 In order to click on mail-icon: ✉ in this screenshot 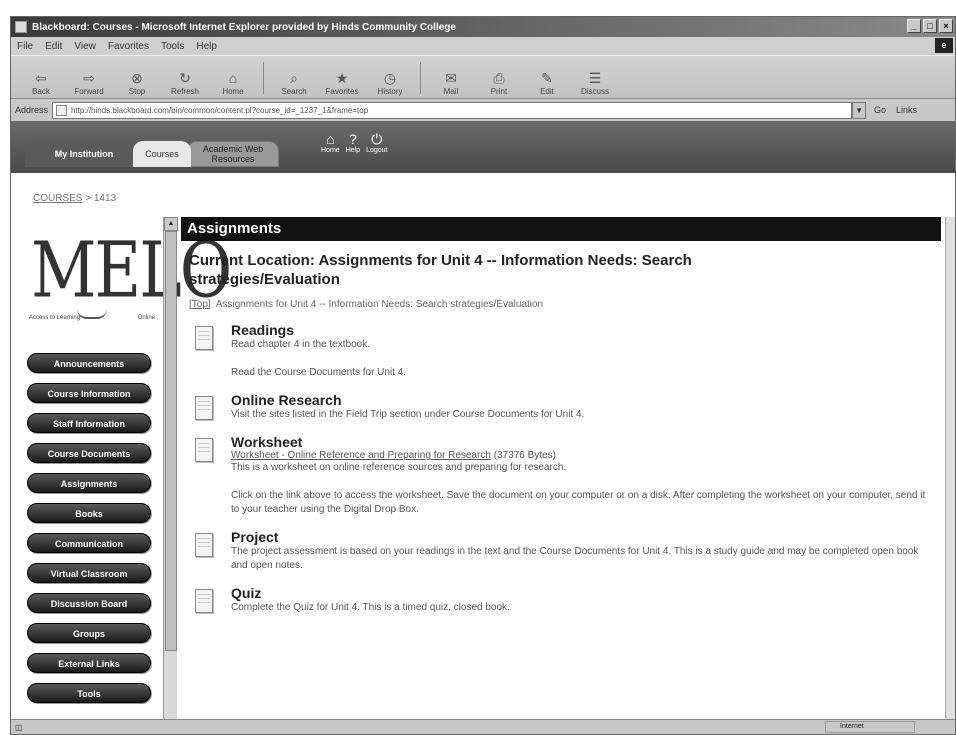, I will do `click(451, 78)`.